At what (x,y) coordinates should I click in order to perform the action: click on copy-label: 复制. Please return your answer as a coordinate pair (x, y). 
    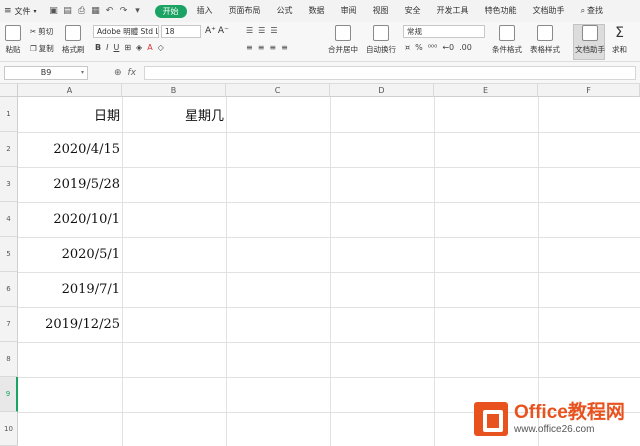
    Looking at the image, I should click on (46, 48).